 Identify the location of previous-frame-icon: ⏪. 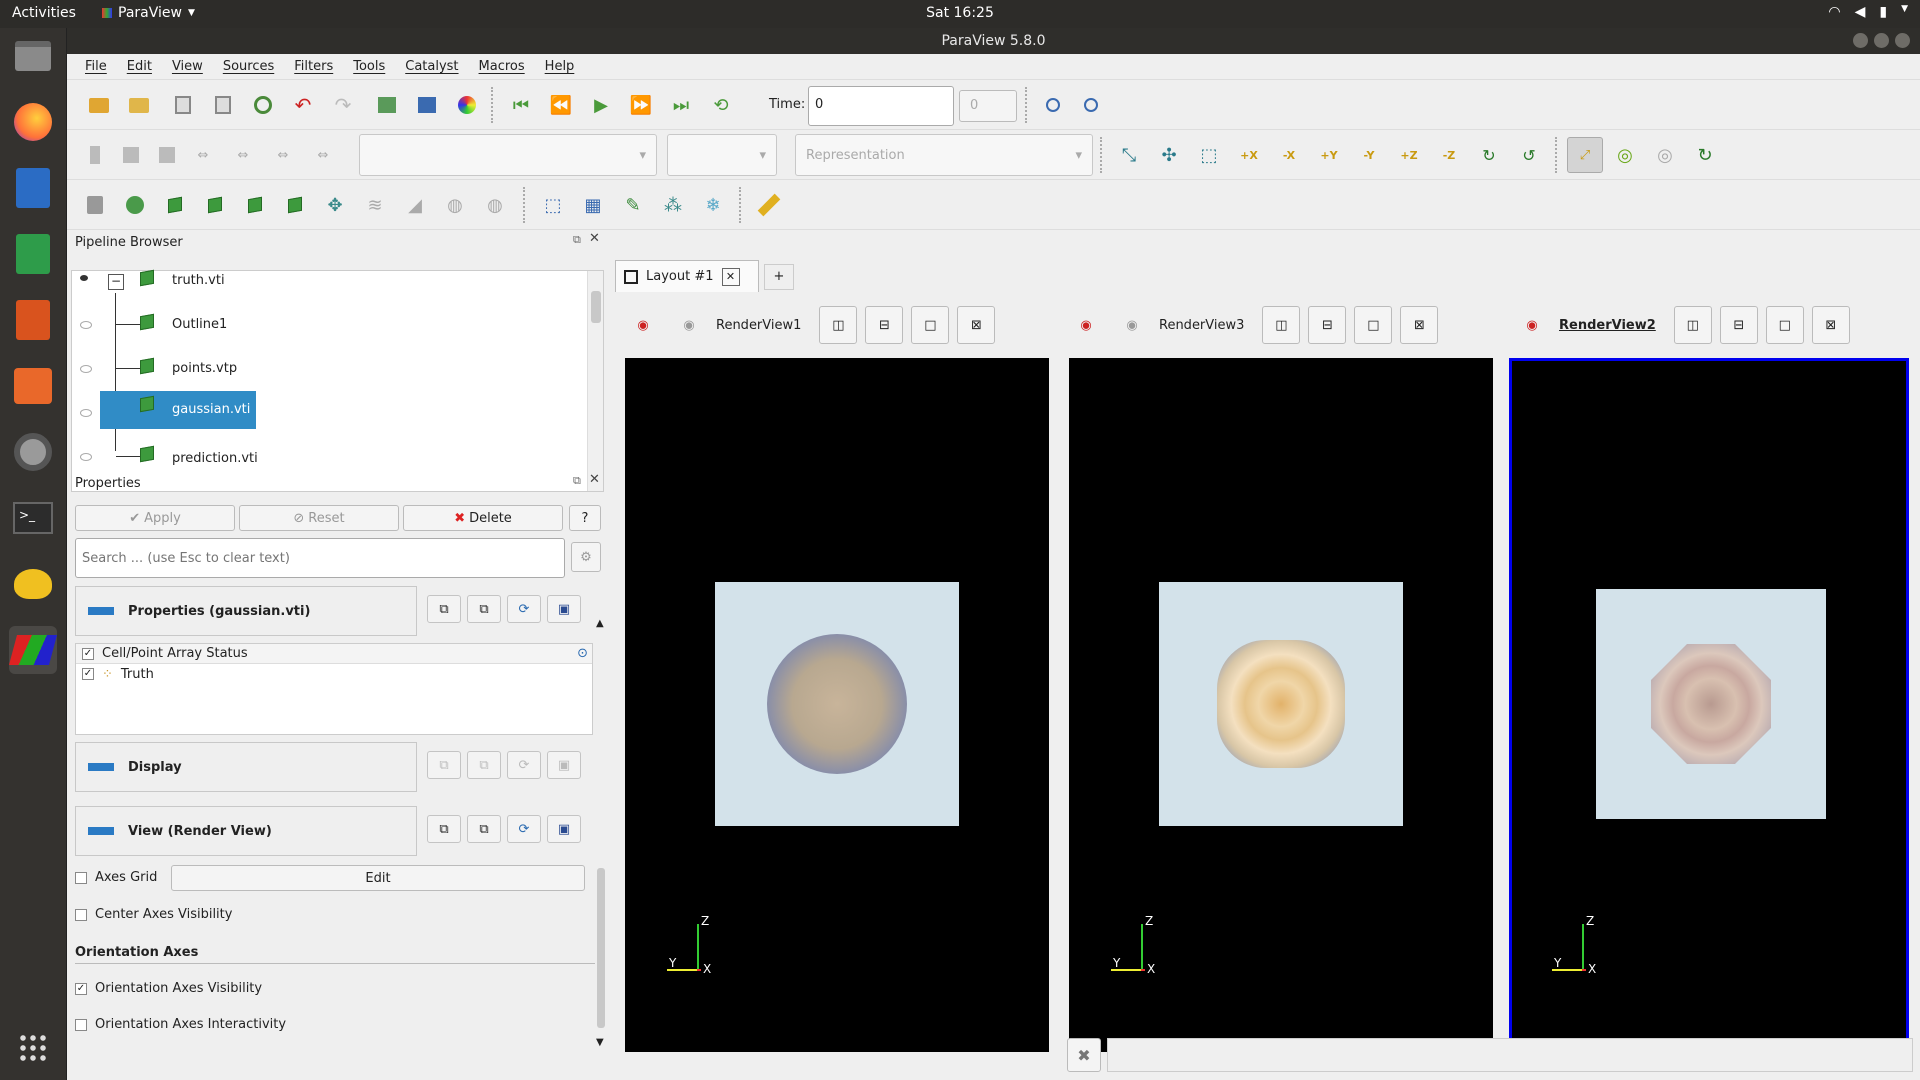
(561, 105).